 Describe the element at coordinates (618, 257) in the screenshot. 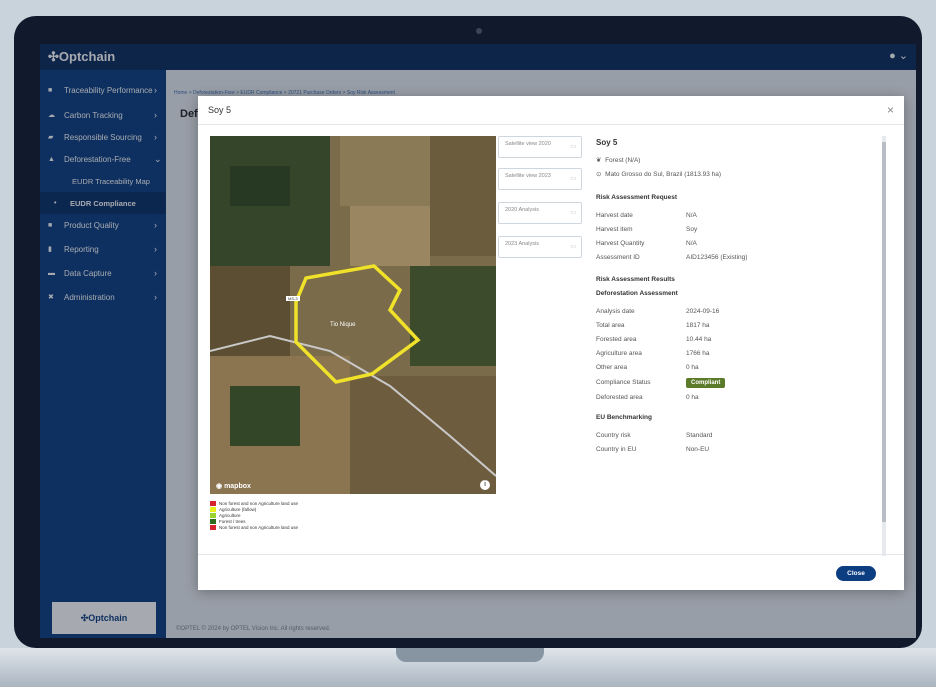

I see `field-key: Assessment ID` at that location.